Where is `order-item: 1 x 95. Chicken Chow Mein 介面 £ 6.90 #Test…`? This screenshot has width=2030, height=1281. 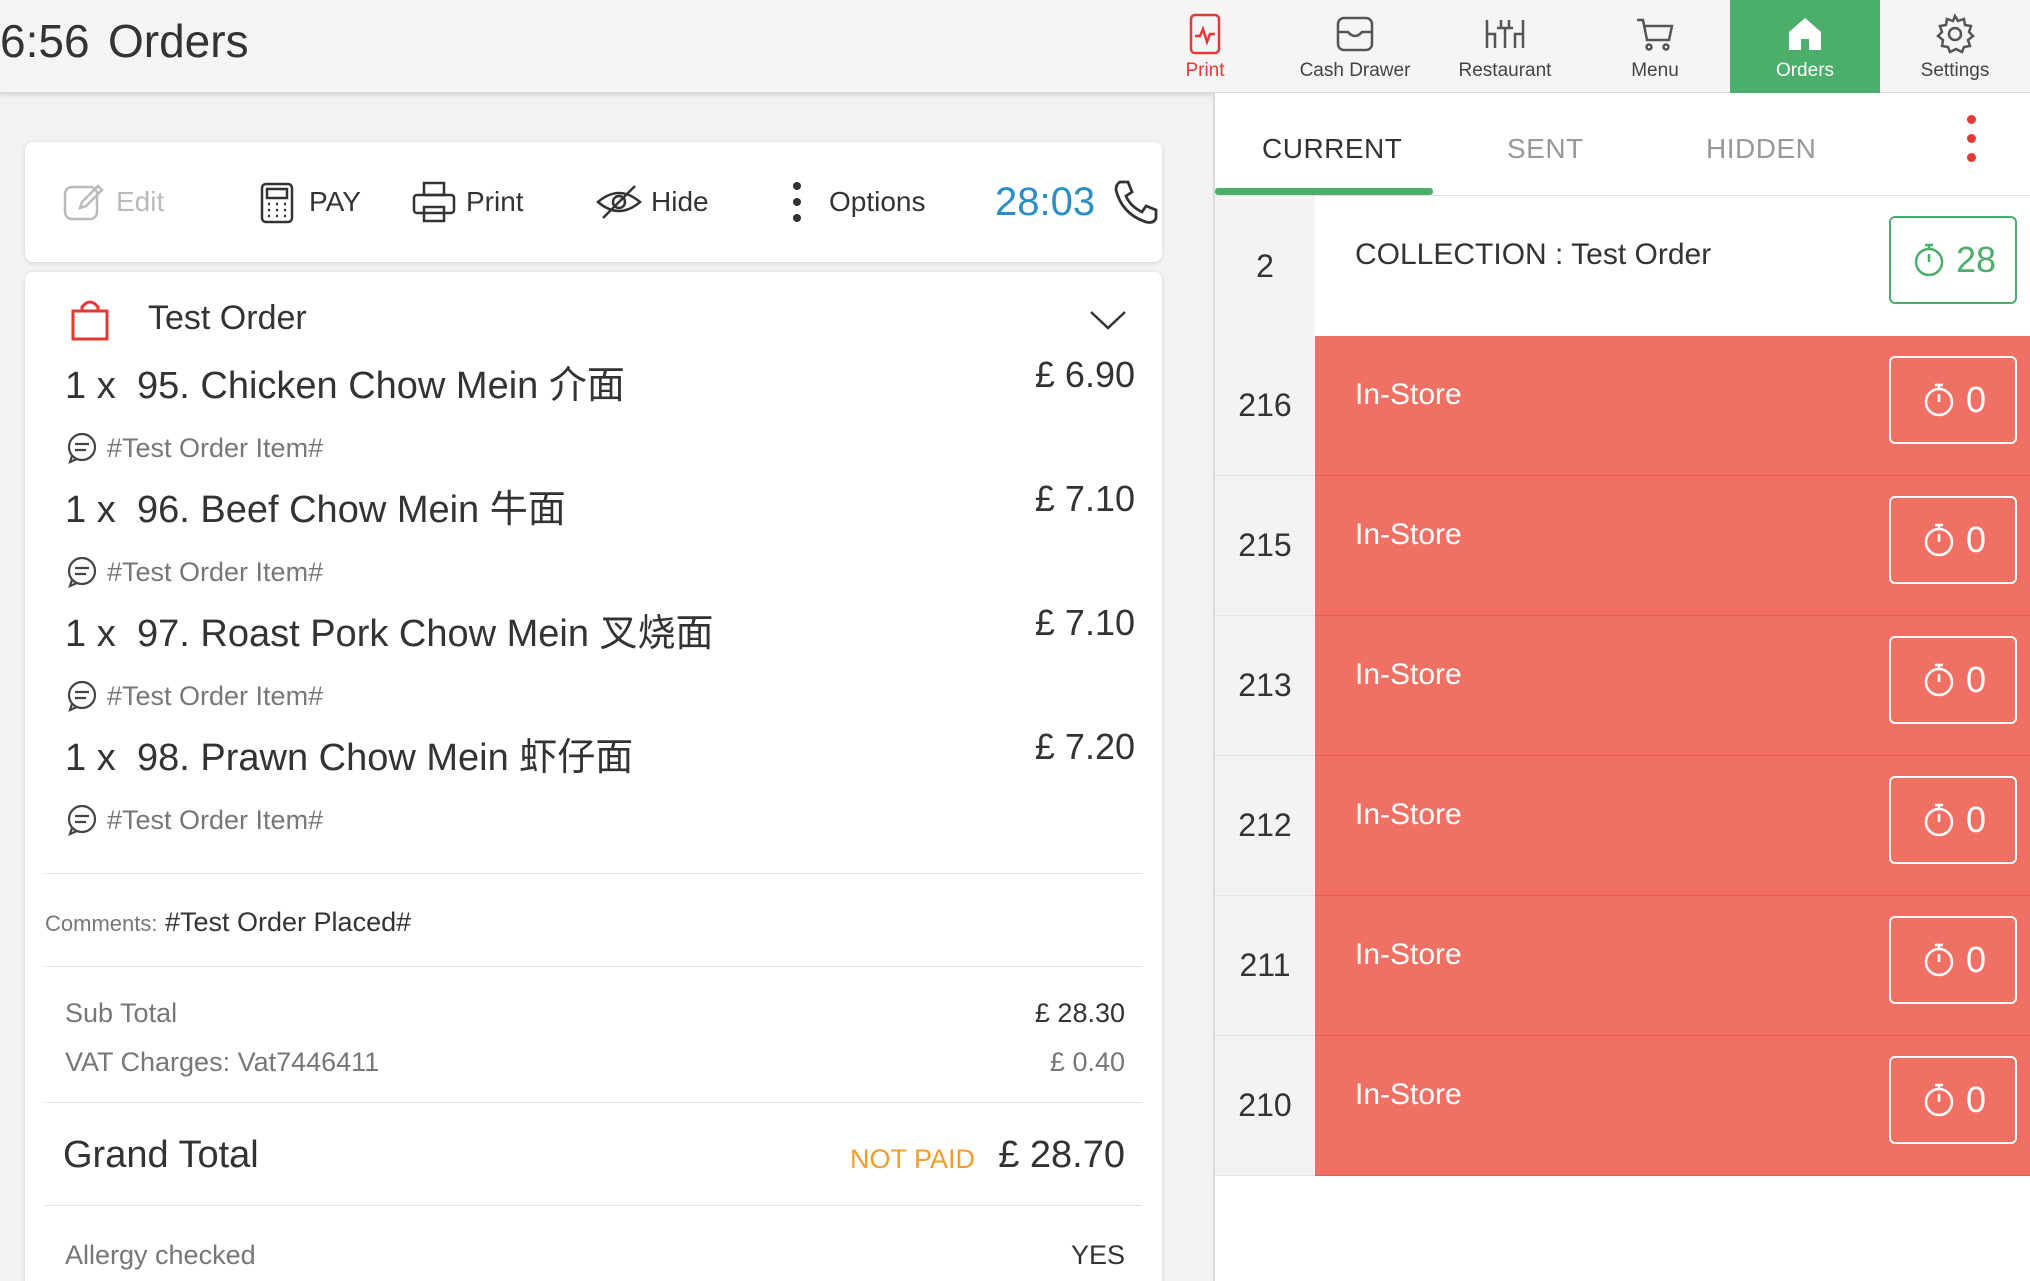 order-item: 1 x 95. Chicken Chow Mein 介面 £ 6.90 #Test… is located at coordinates (600, 409).